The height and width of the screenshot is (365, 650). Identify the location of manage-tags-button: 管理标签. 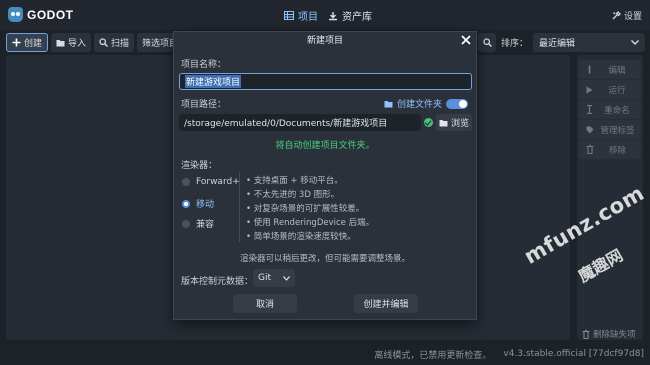
(610, 129).